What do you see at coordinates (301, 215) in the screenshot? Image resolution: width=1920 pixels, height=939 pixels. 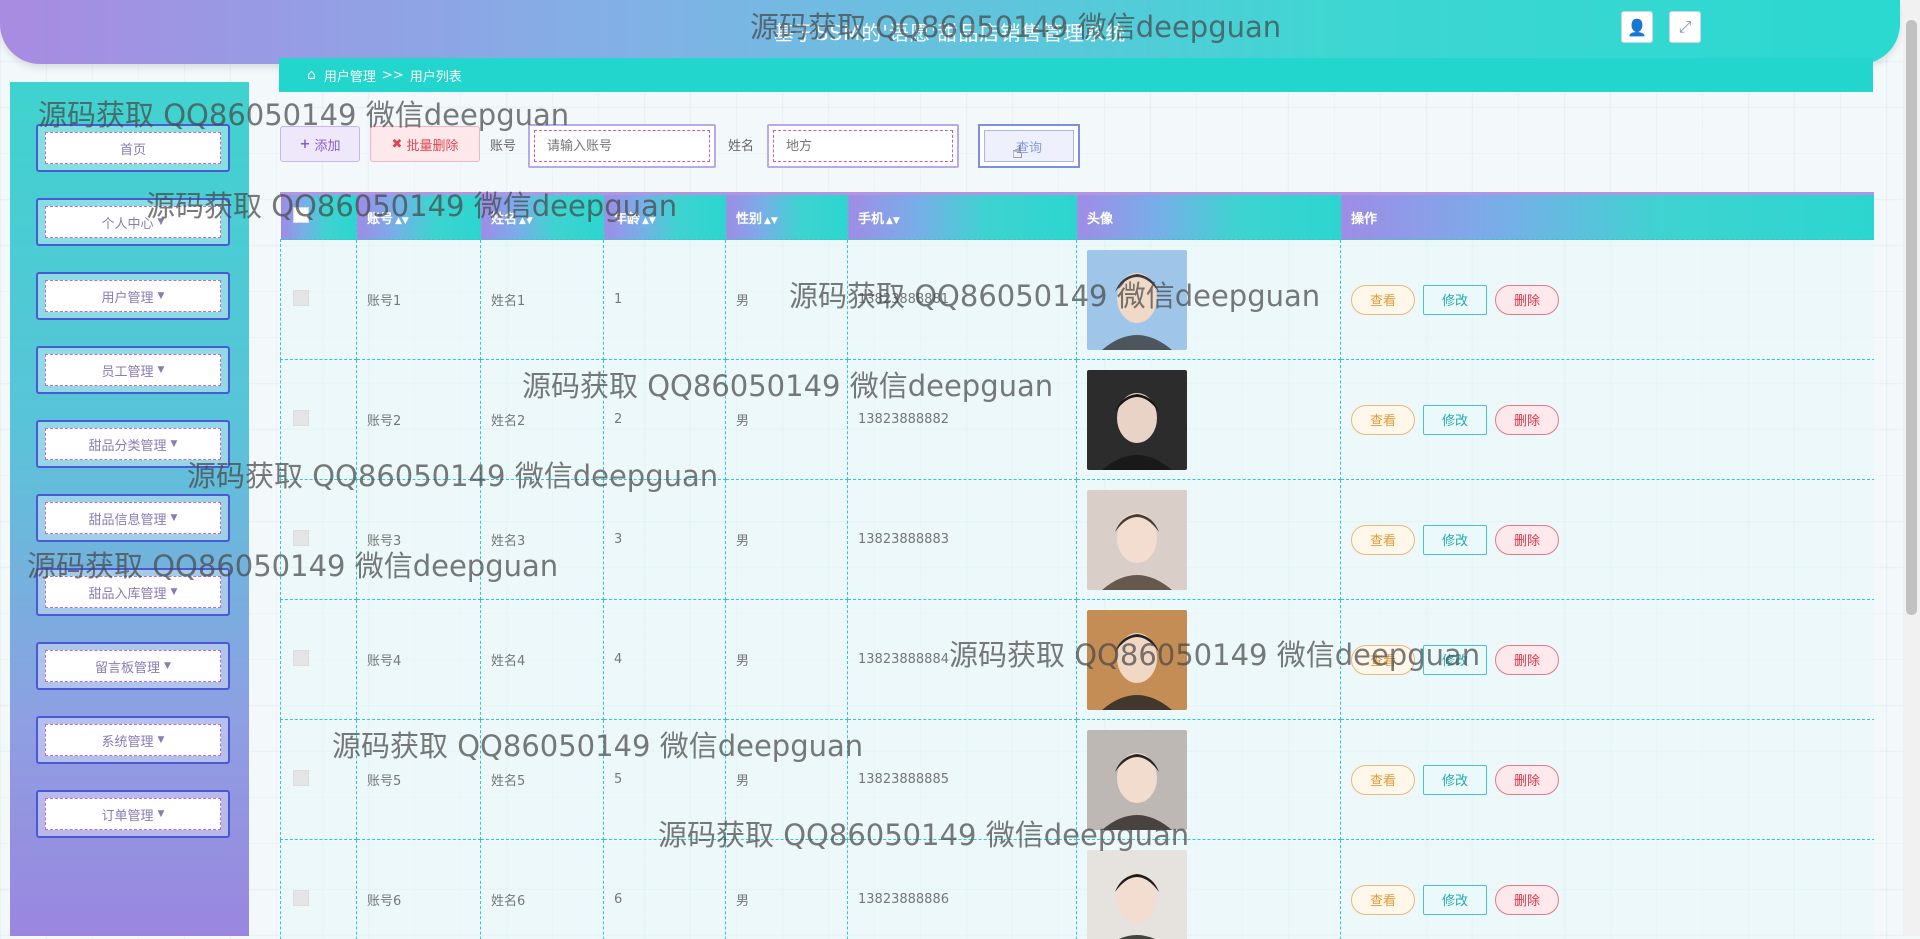 I see `select-all-checkbox` at bounding box center [301, 215].